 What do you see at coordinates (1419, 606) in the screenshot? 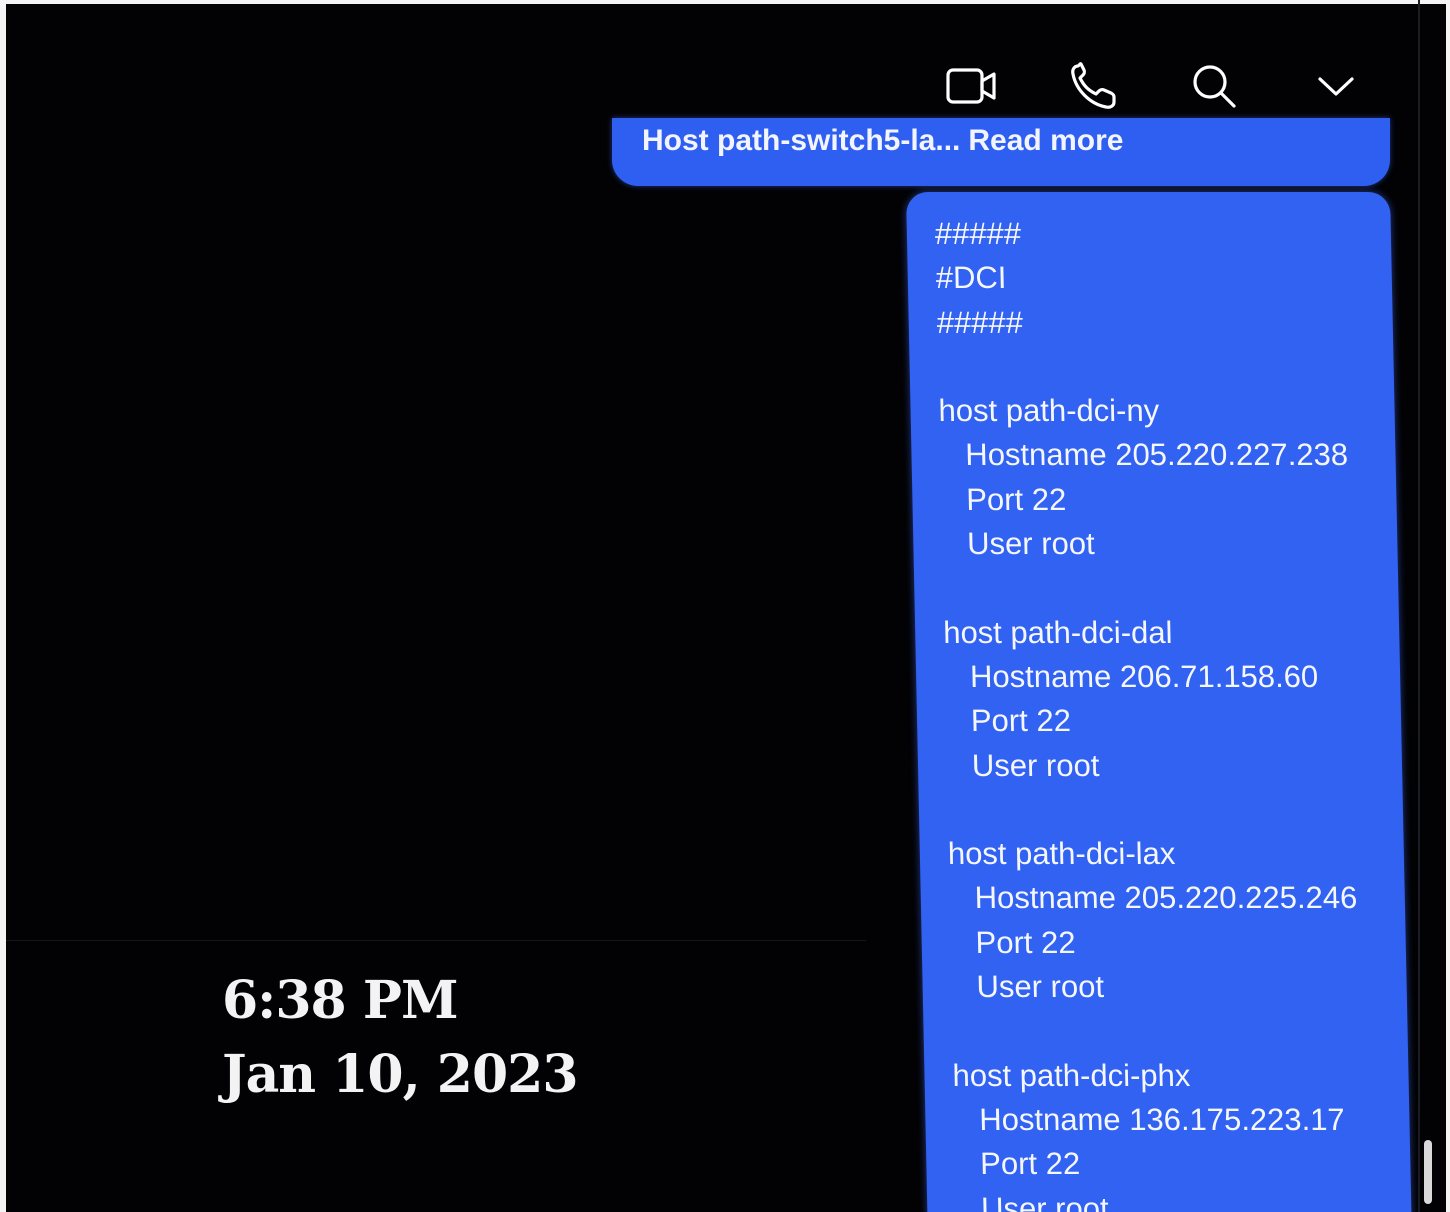
I see `pane-divider` at bounding box center [1419, 606].